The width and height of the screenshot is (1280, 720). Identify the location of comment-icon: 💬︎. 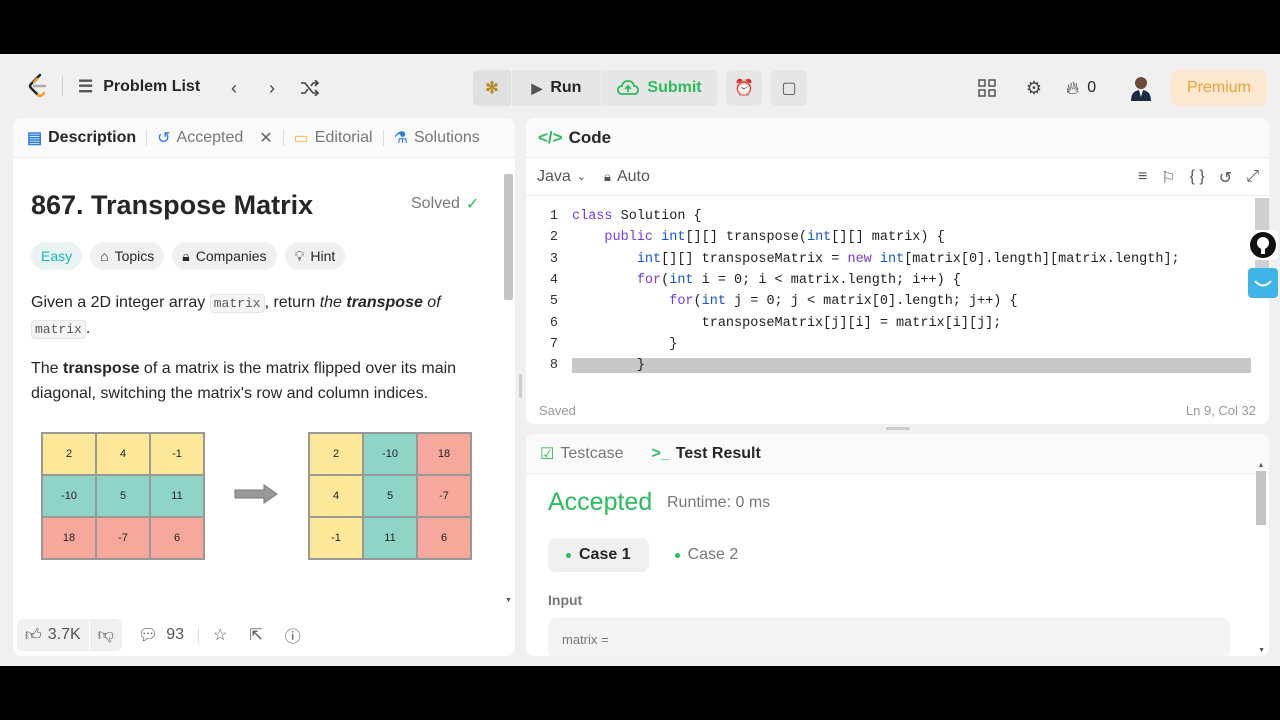
(148, 635).